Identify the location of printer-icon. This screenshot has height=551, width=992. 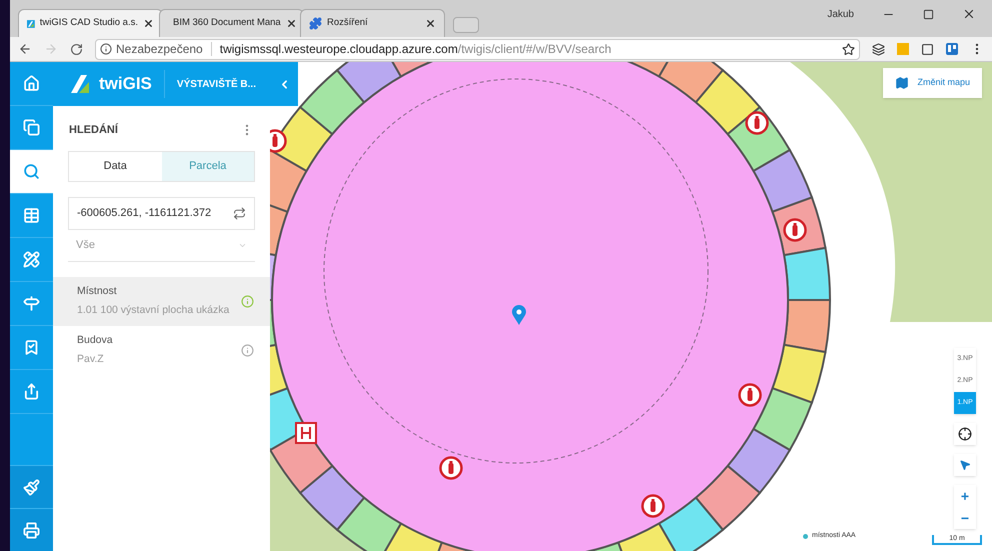
(31, 530).